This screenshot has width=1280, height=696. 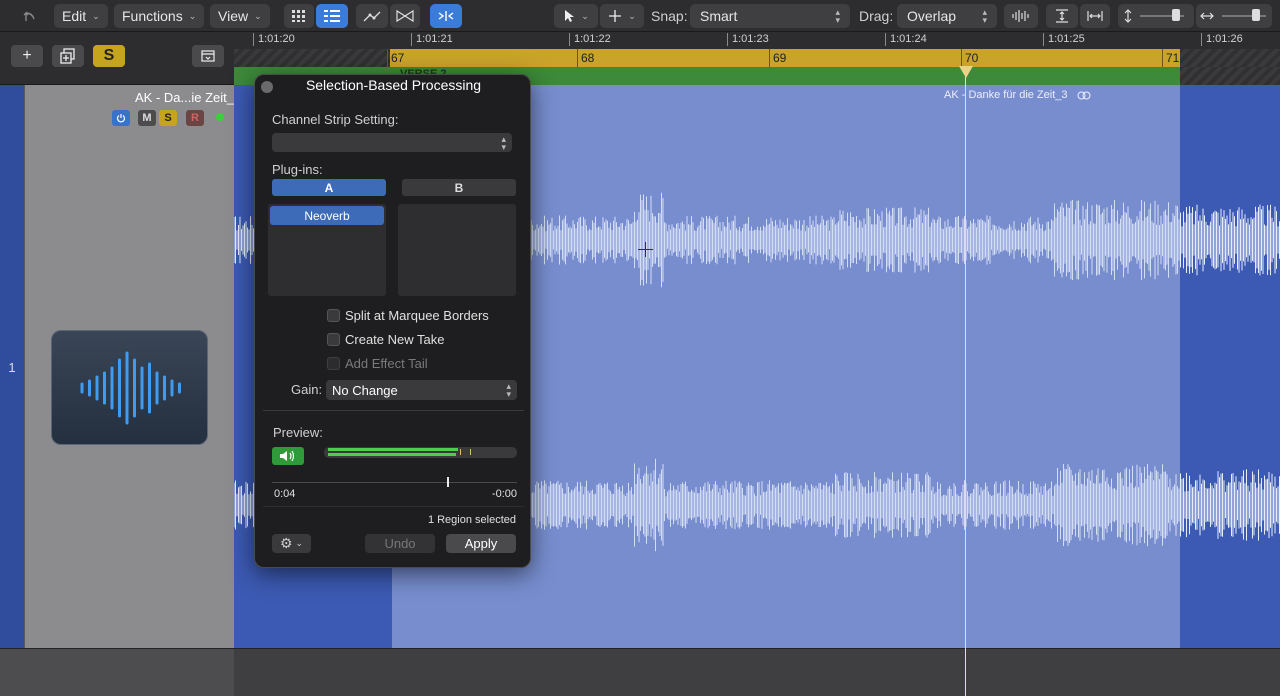 What do you see at coordinates (159, 16) in the screenshot?
I see `functions-menu: Functions ⌄` at bounding box center [159, 16].